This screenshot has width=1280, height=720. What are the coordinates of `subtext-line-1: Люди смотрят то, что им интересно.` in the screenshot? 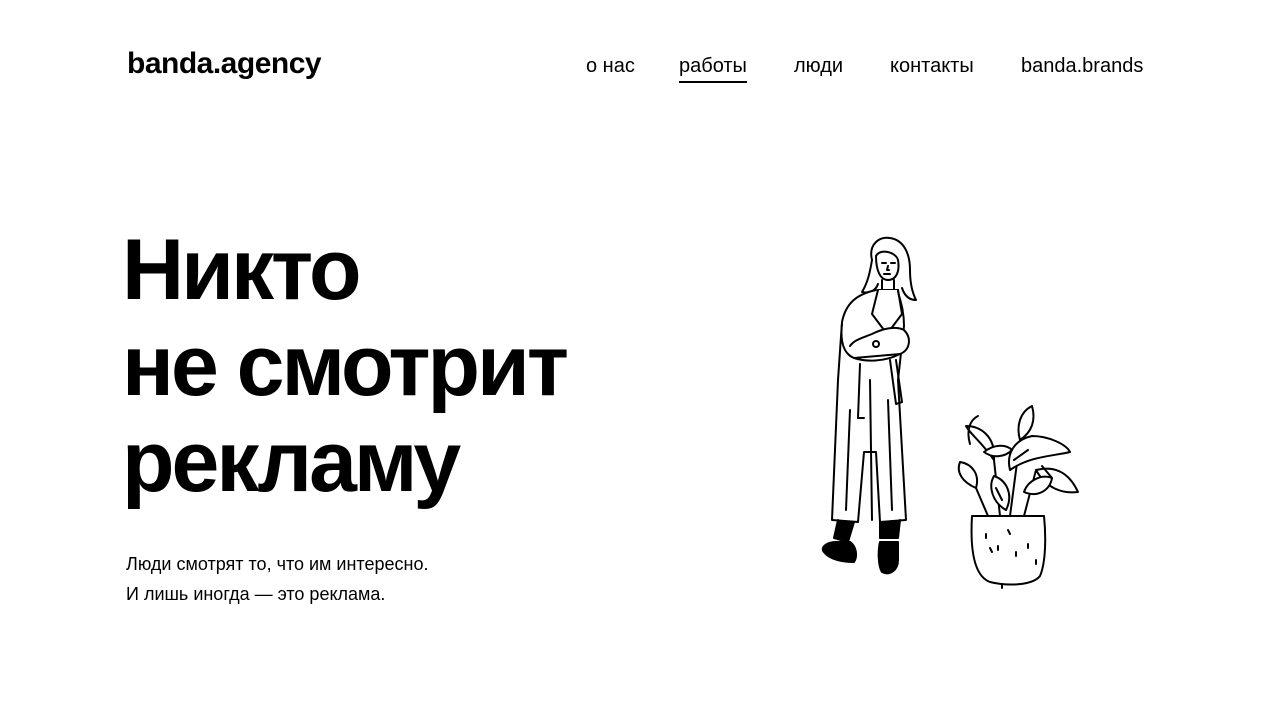 It's located at (277, 564).